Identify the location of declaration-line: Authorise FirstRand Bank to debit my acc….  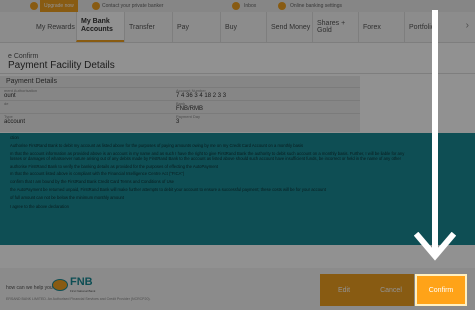
(157, 145).